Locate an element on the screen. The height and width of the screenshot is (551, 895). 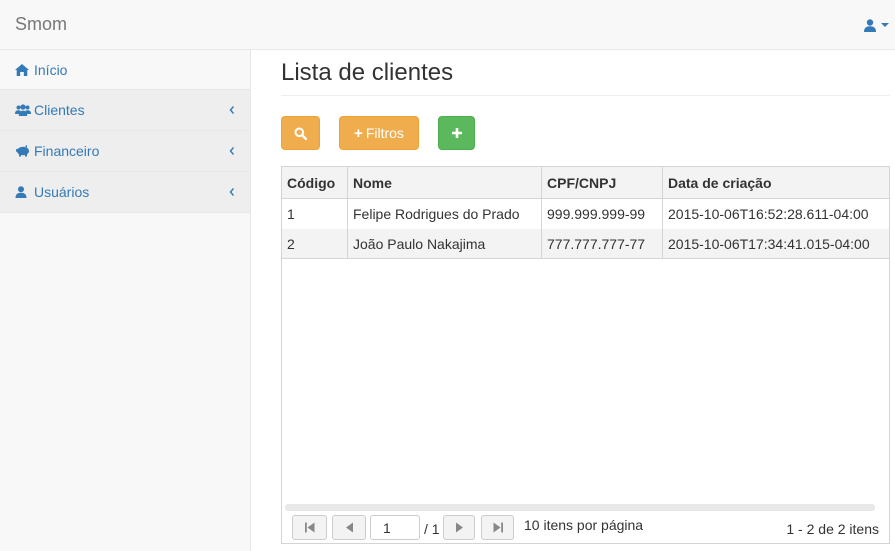
table-cell: 2015-10-06T16:52:28.611-04:00 is located at coordinates (768, 214).